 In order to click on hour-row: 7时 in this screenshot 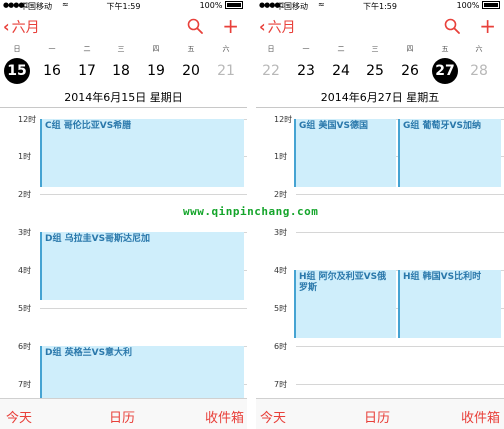, I will do `click(380, 384)`.